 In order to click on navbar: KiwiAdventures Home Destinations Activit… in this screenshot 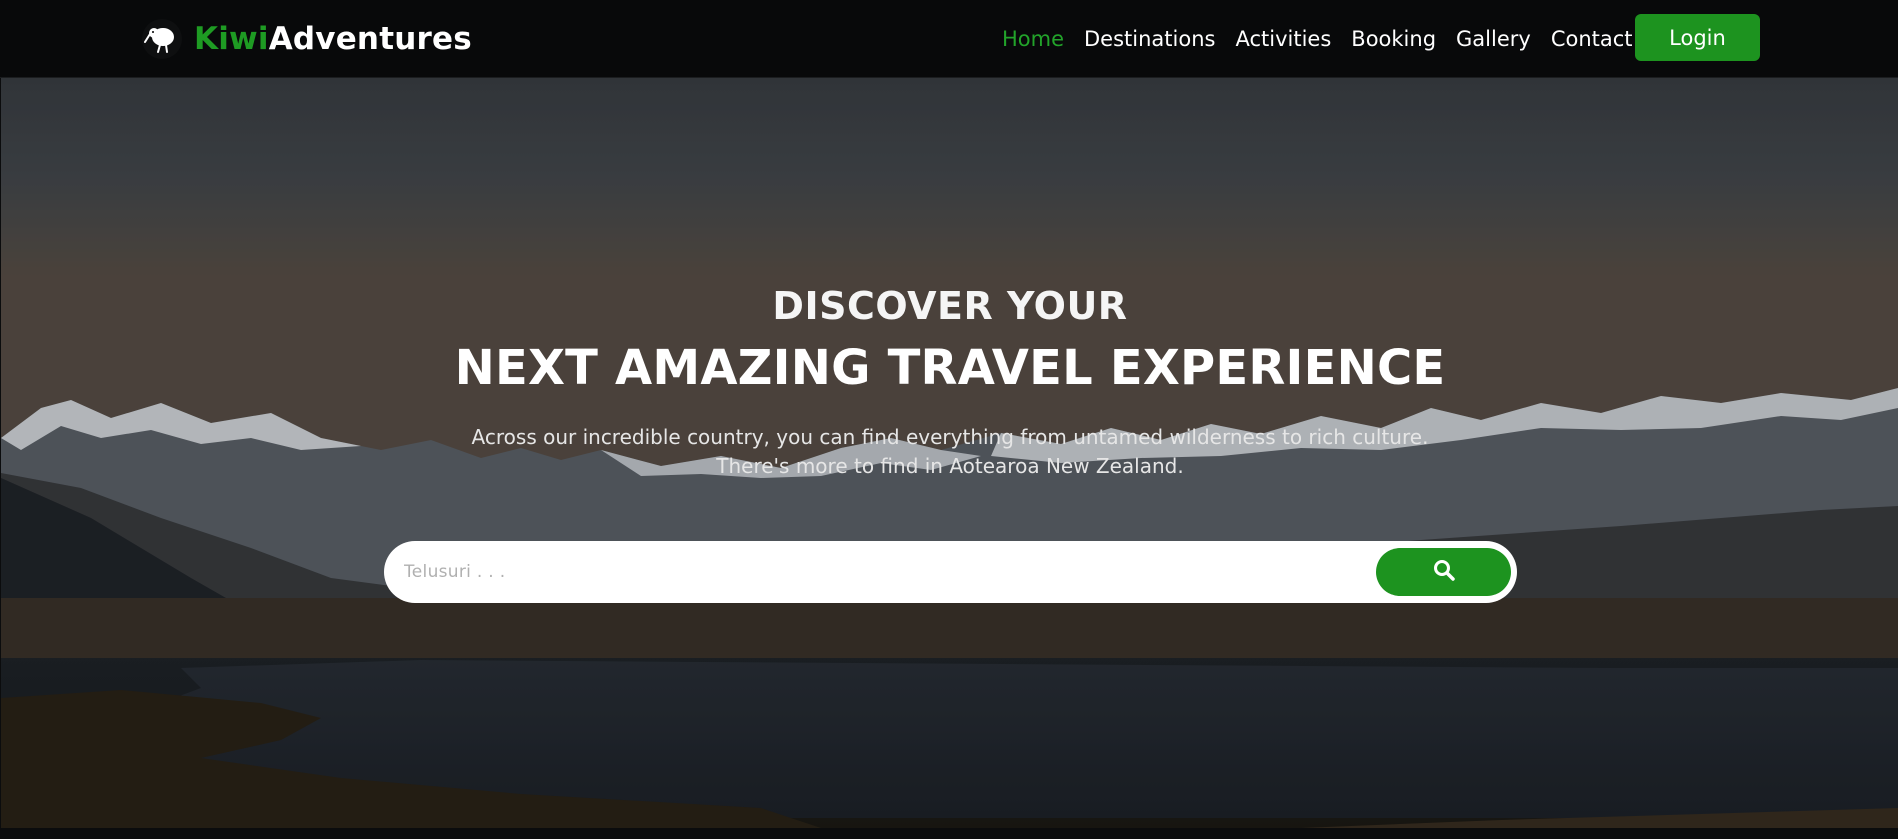, I will do `click(949, 39)`.